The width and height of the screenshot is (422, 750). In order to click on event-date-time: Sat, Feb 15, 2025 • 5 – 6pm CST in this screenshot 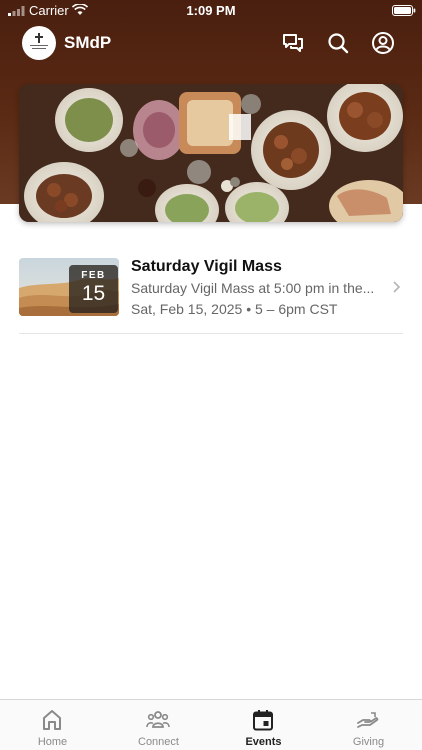, I will do `click(234, 309)`.